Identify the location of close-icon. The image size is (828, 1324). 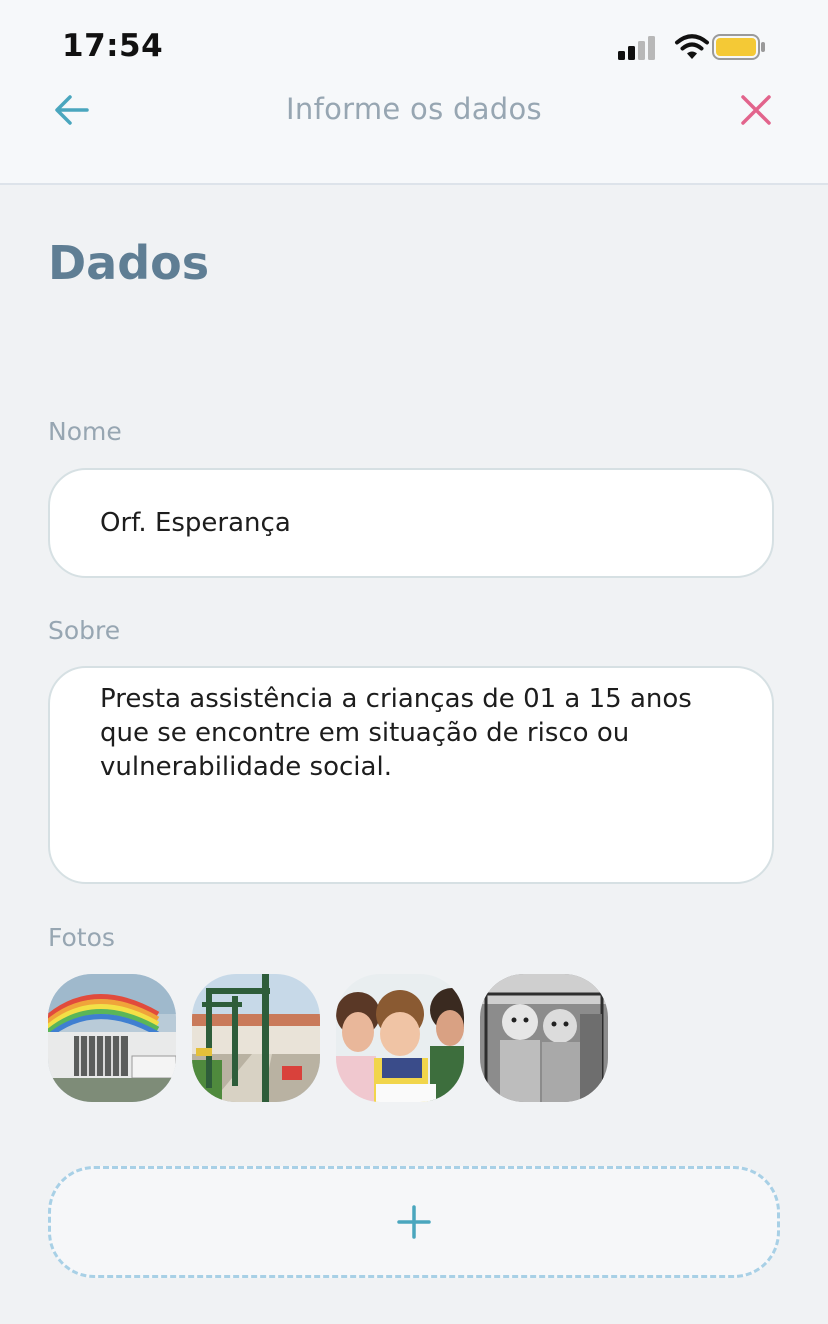
(756, 110).